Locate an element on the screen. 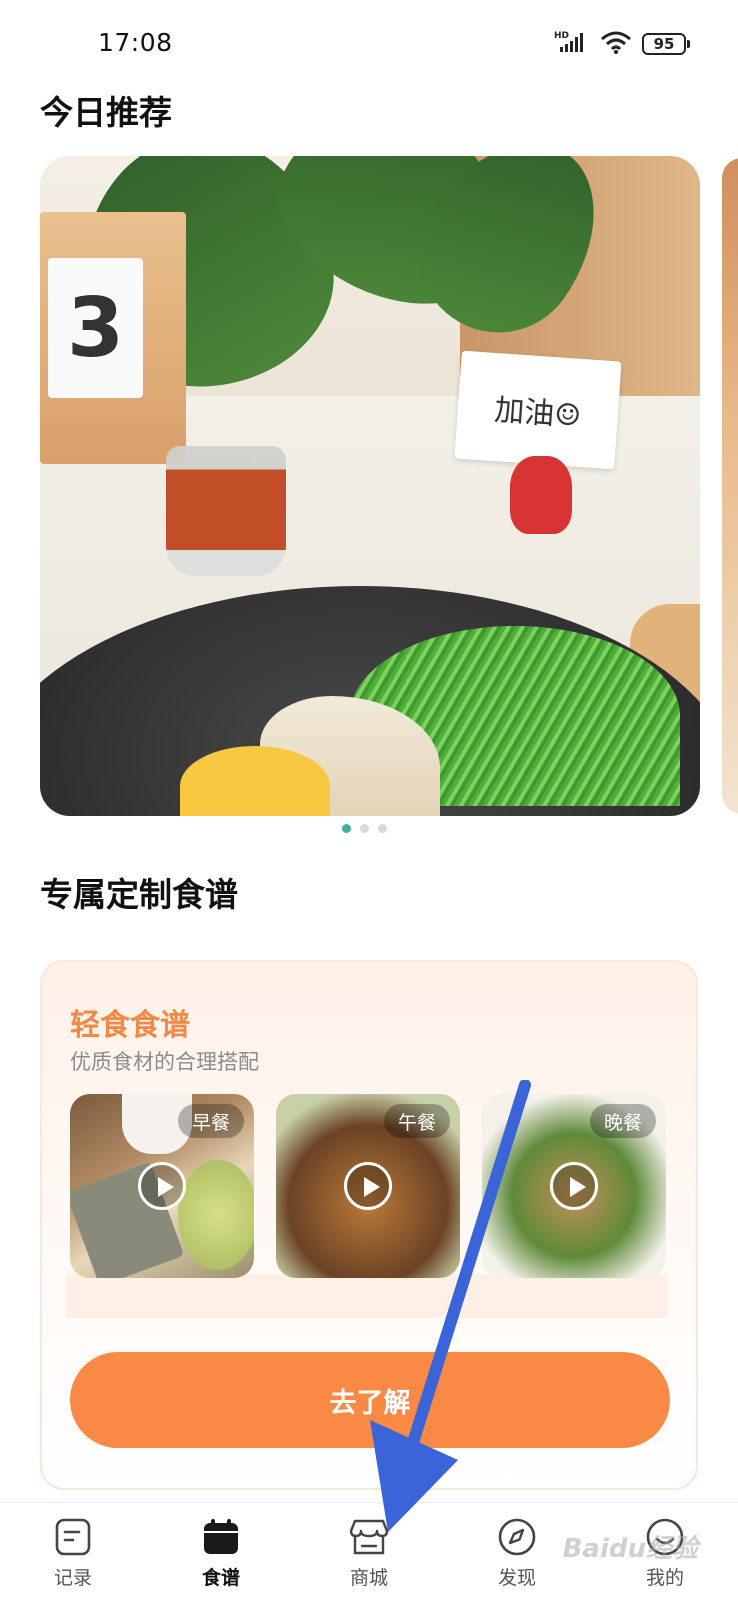 The image size is (738, 1600). compass-icon is located at coordinates (517, 1537).